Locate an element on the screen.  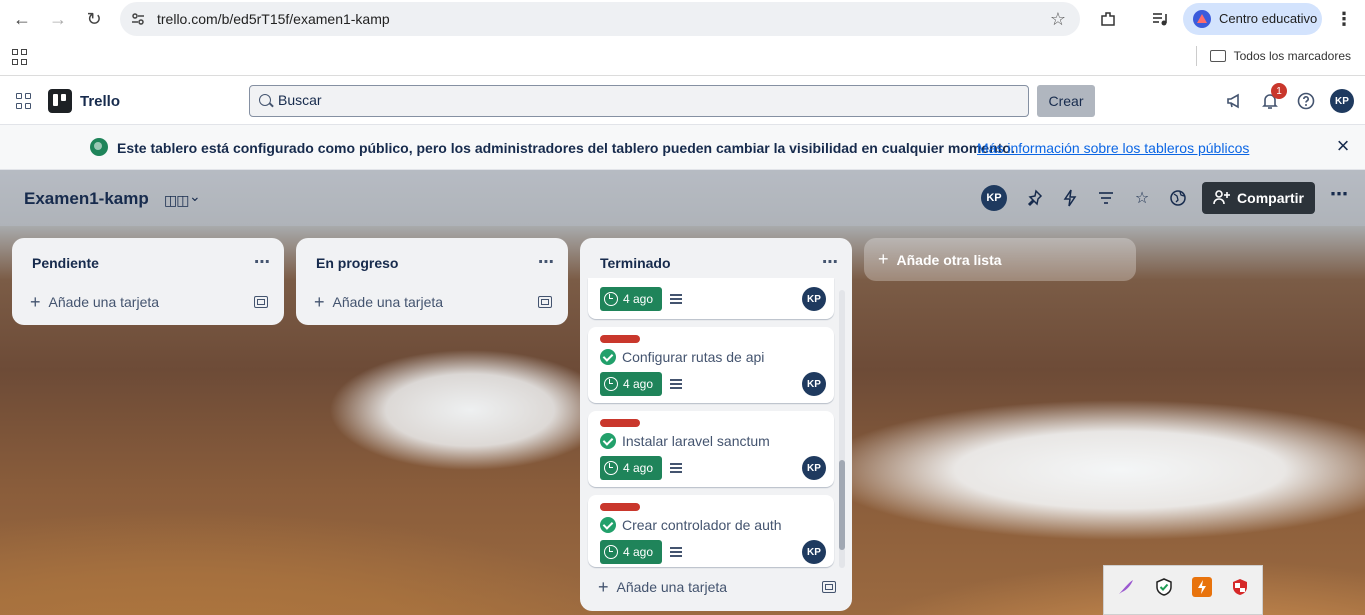
close-icon: × is located at coordinates (1343, 146).